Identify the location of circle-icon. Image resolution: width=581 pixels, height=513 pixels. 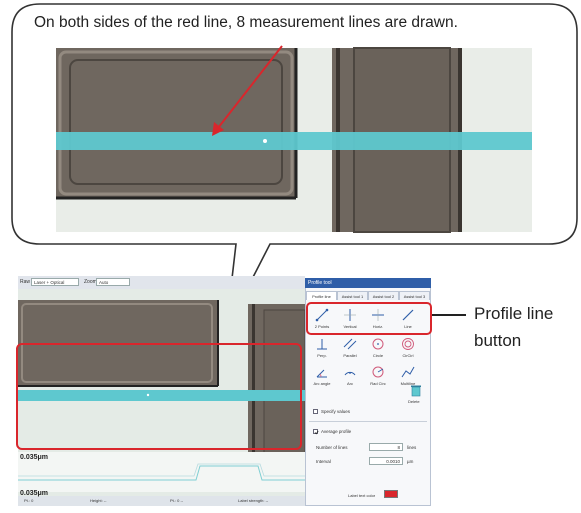
(378, 344).